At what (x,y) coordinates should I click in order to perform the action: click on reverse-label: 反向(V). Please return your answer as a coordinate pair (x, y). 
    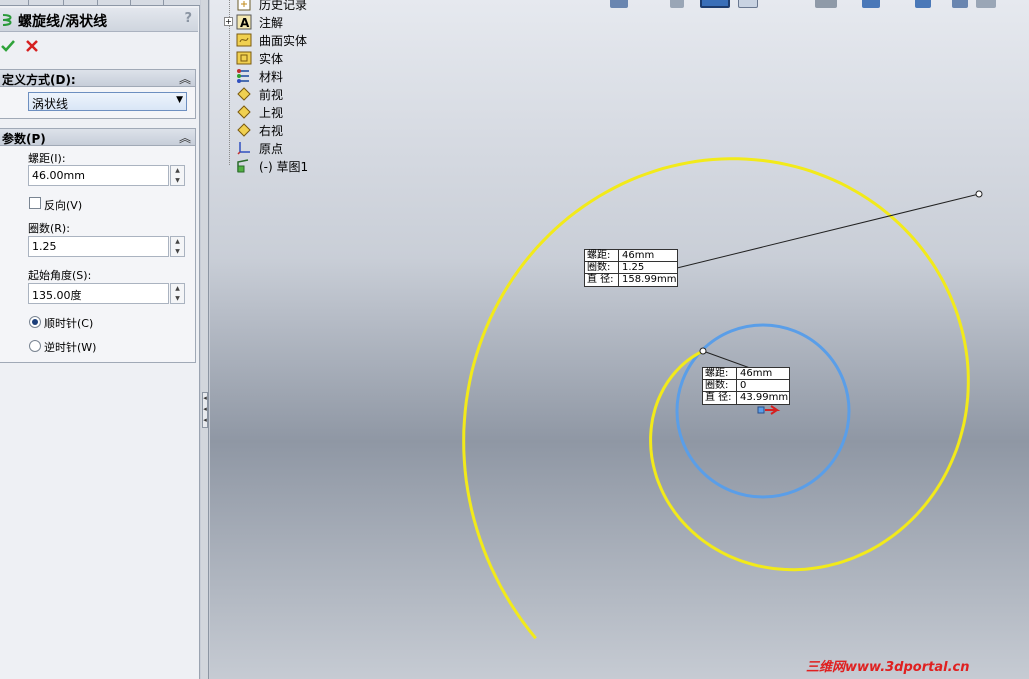
    Looking at the image, I should click on (63, 205).